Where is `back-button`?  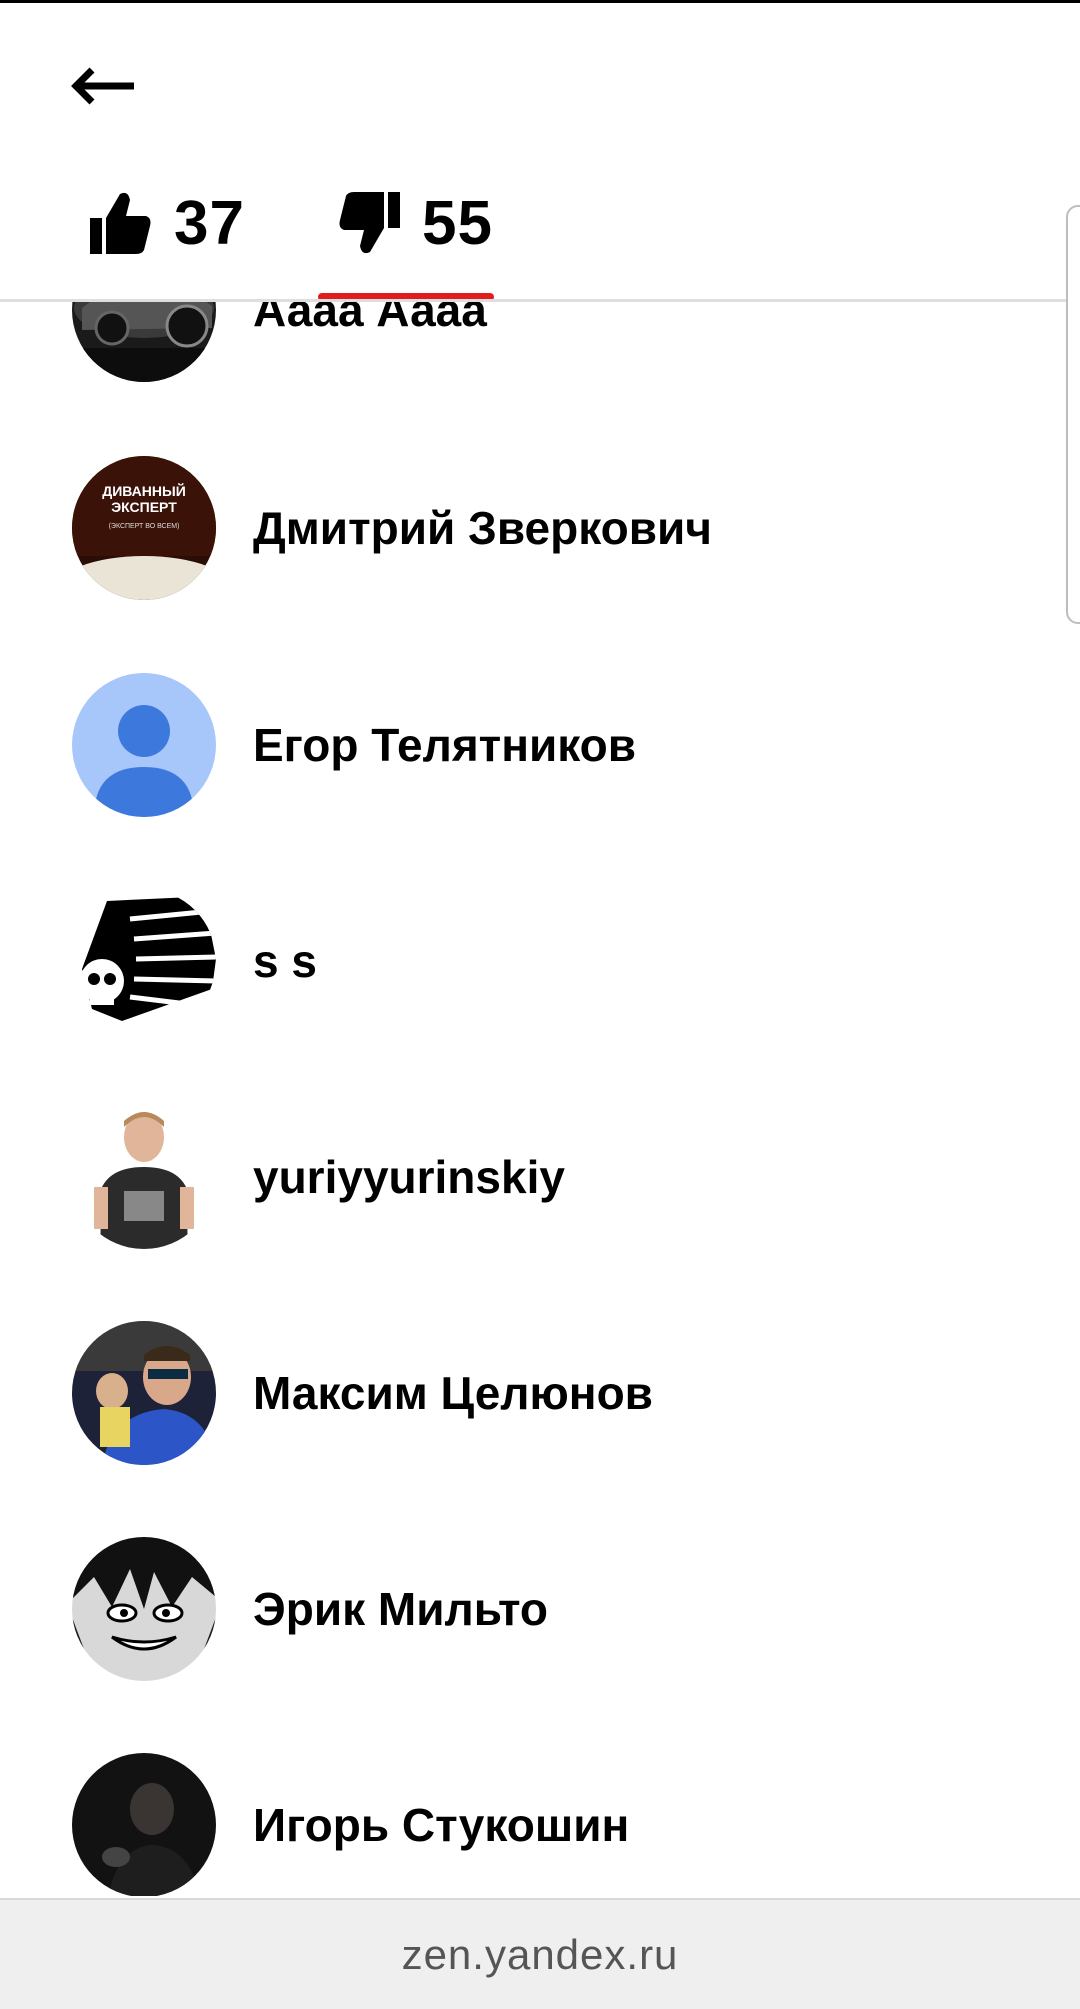 back-button is located at coordinates (102, 86).